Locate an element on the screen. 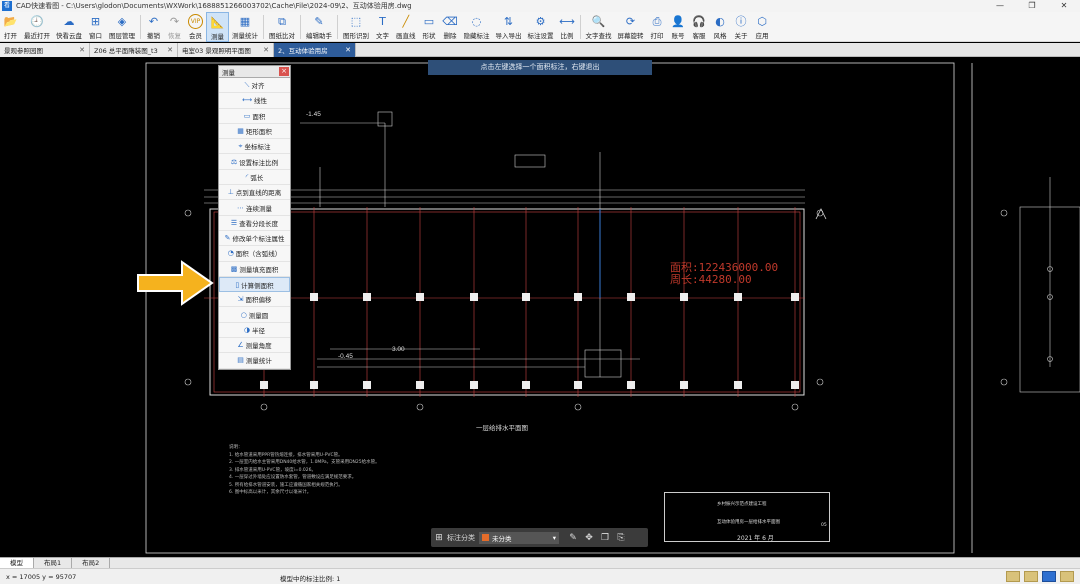  apps-button: ⬡ 应用 is located at coordinates (762, 27).